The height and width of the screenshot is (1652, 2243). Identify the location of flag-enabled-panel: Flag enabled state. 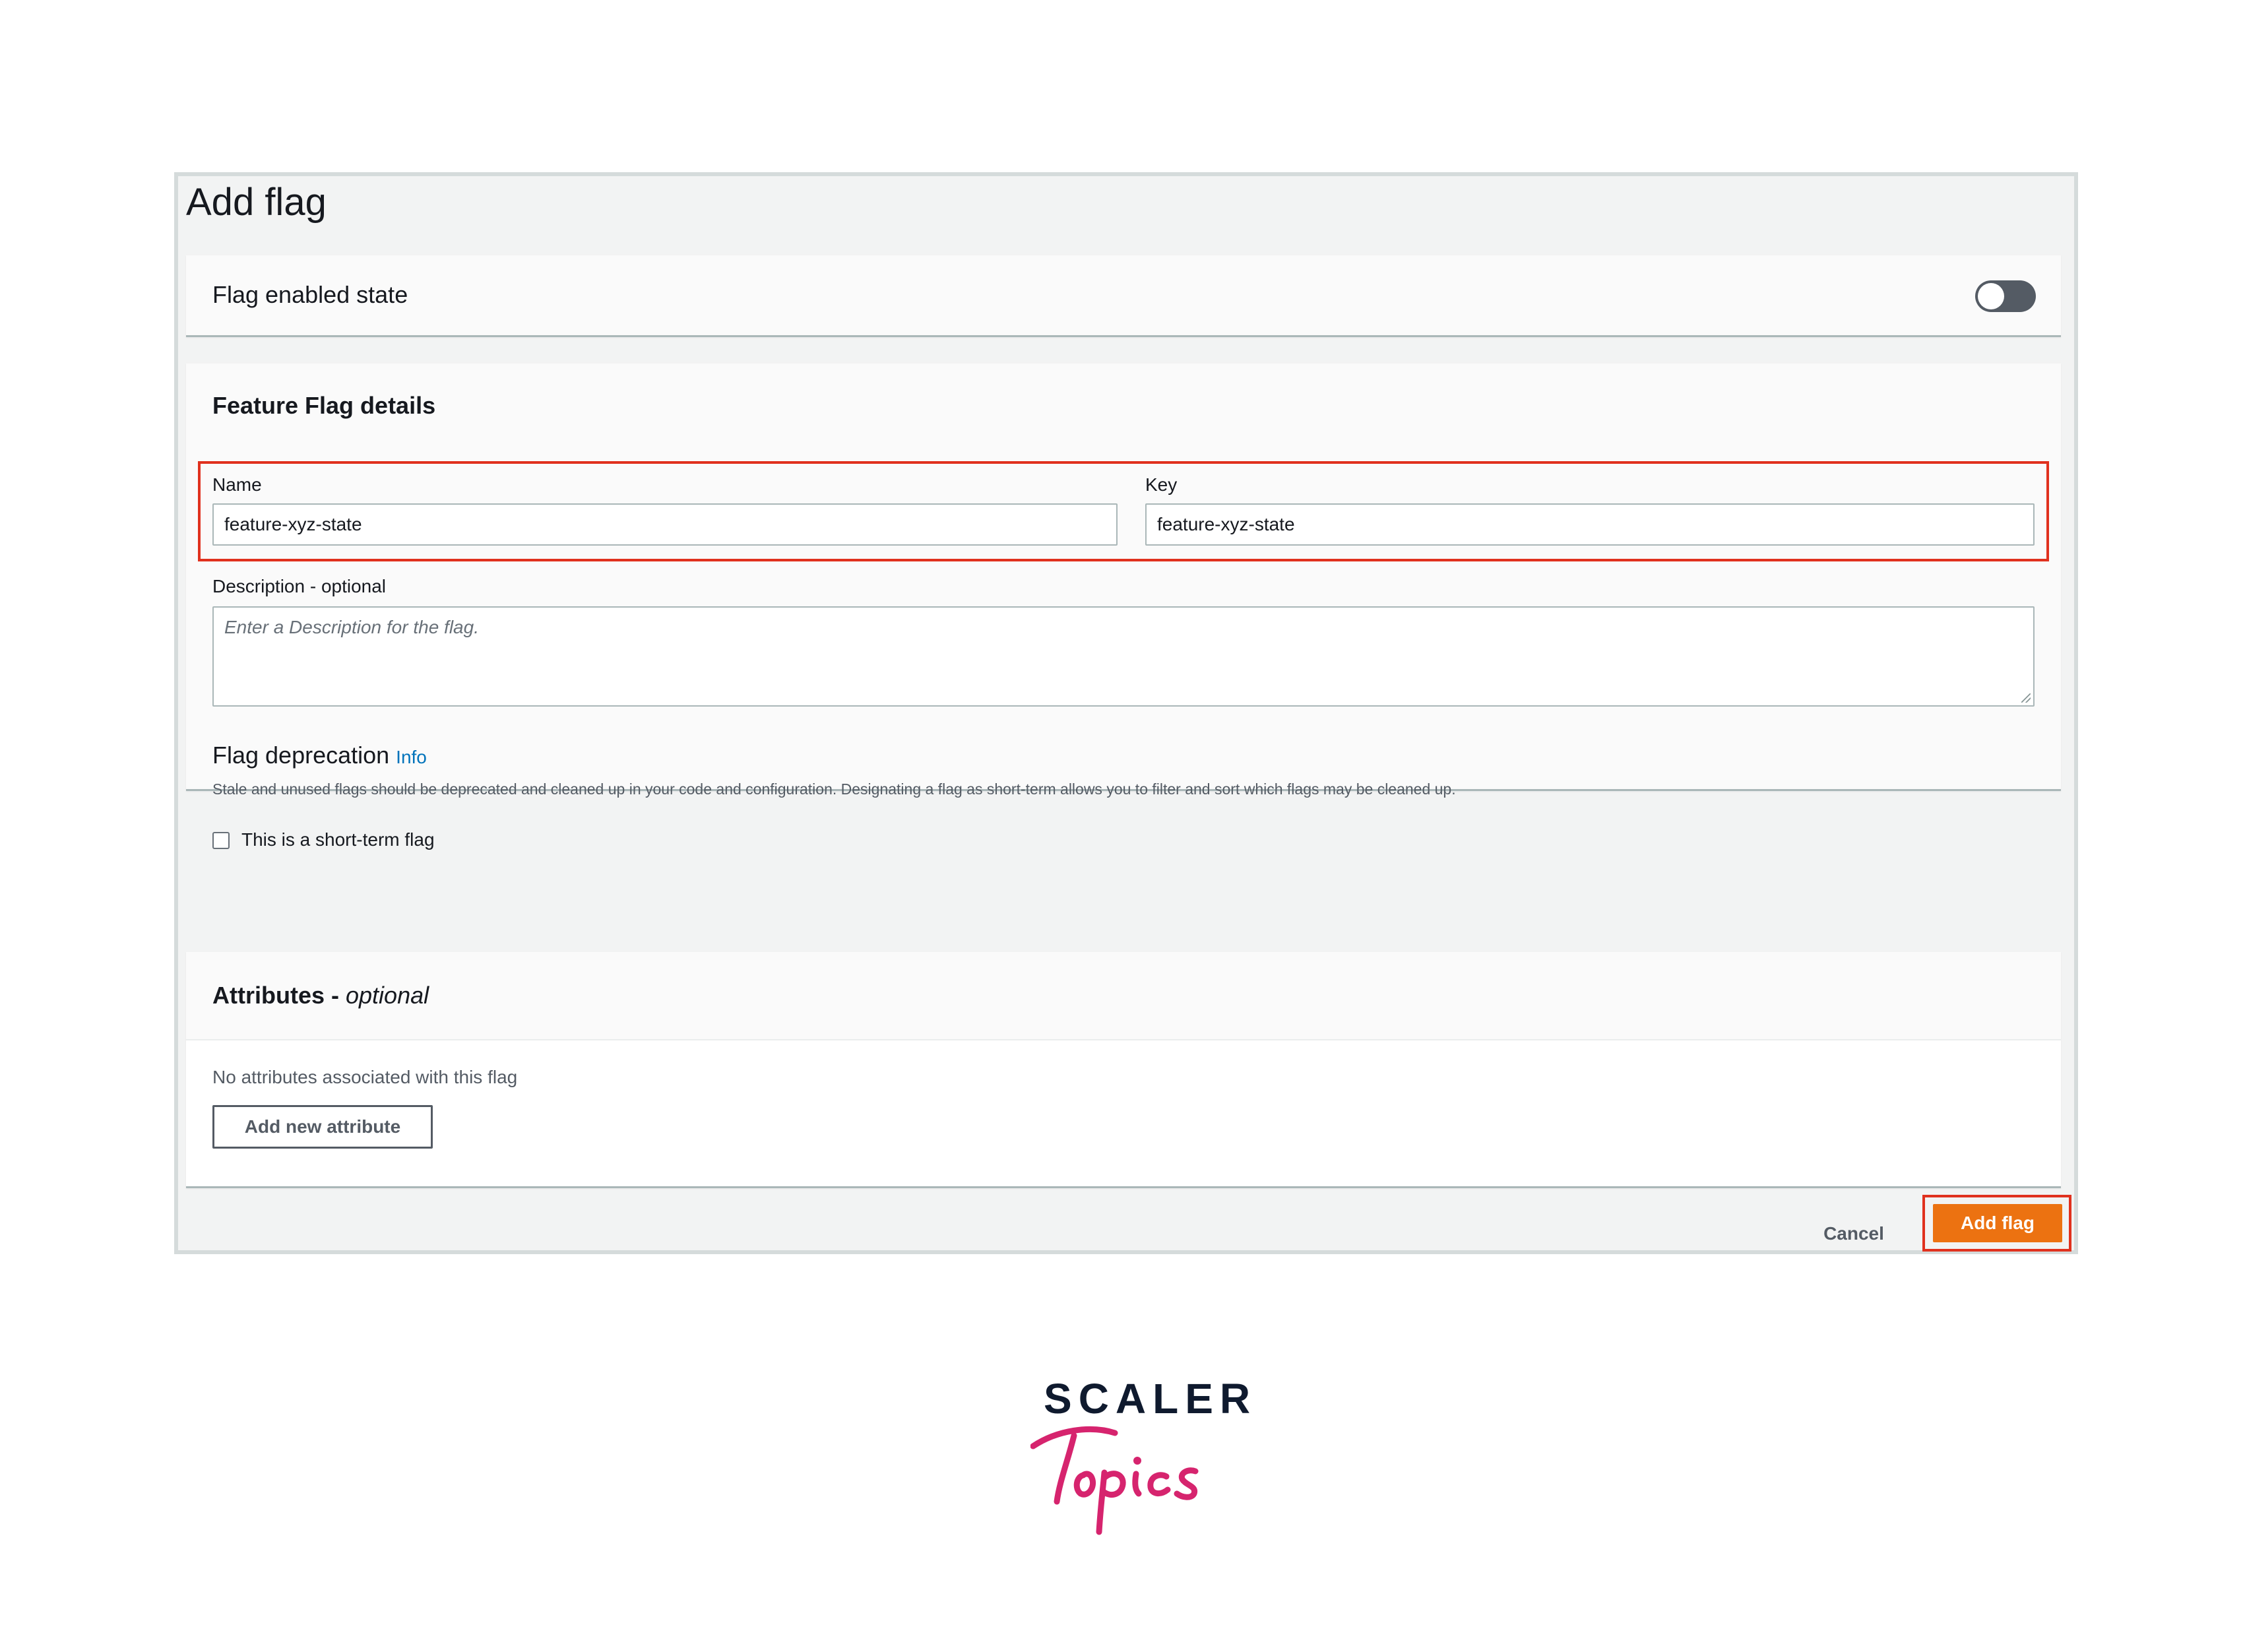
(1123, 296).